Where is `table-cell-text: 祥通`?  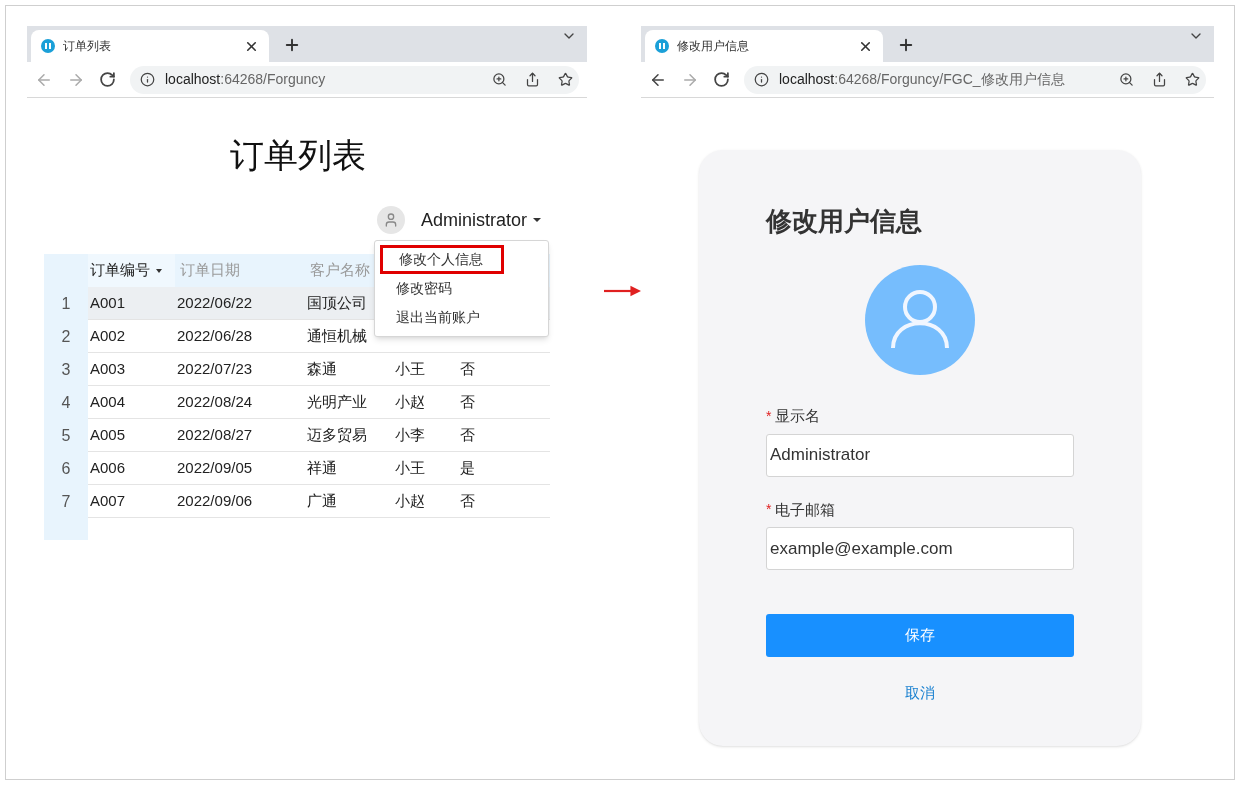 table-cell-text: 祥通 is located at coordinates (322, 467).